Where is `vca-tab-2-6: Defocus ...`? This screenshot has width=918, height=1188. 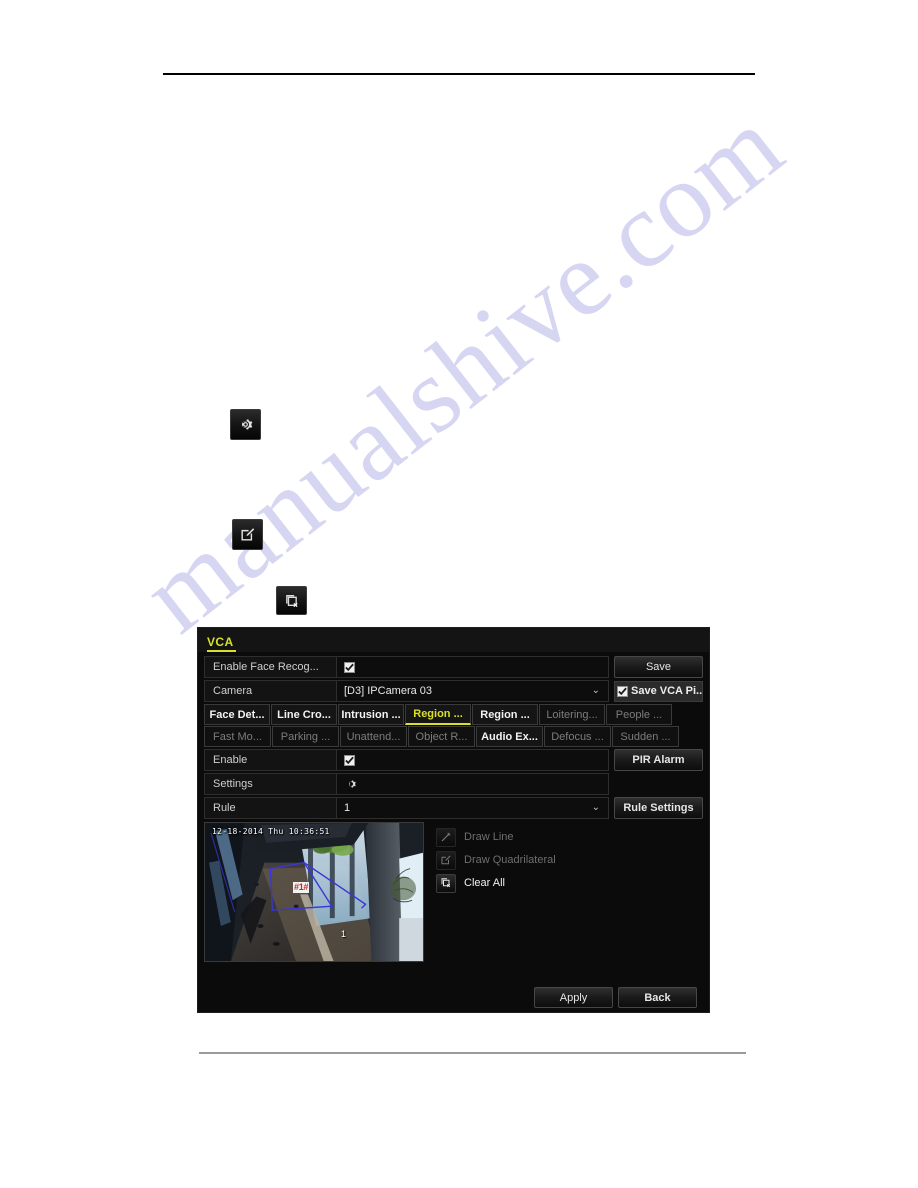 vca-tab-2-6: Defocus ... is located at coordinates (577, 736).